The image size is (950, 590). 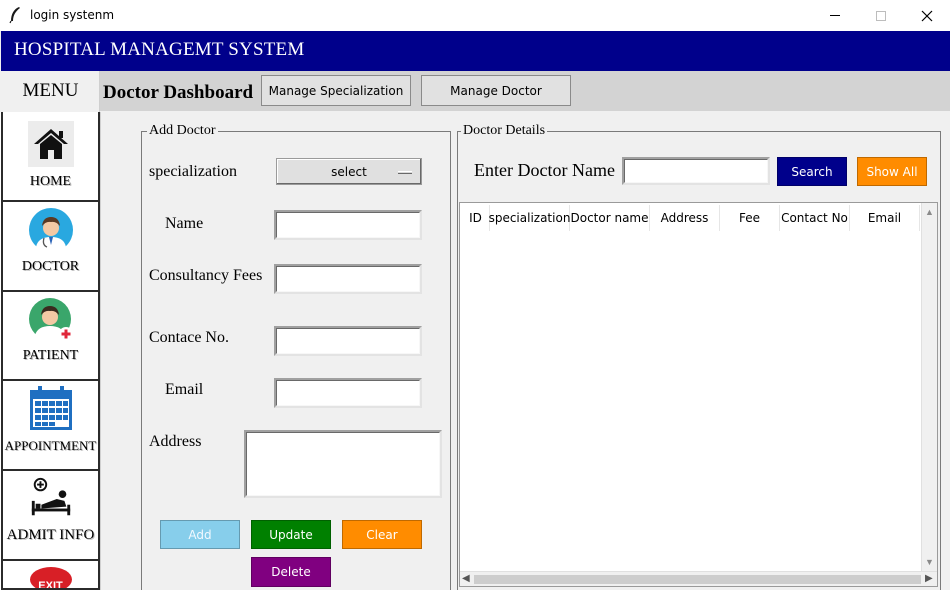 I want to click on scrollbar-thumb, so click(x=697, y=579).